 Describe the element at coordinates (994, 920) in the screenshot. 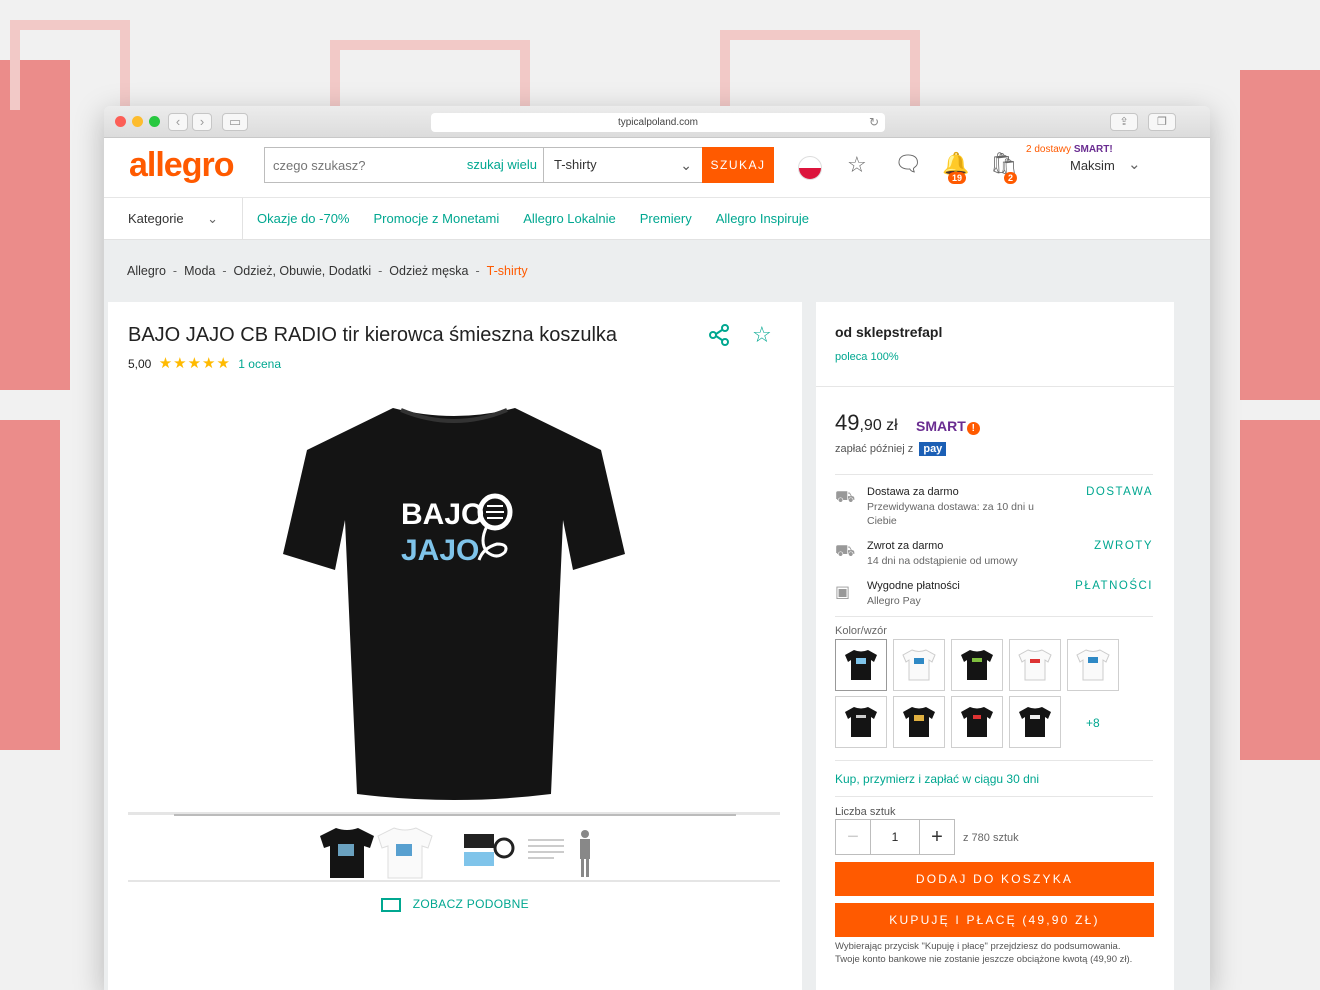

I see `buy-now-button: KUPUJĘ I PŁACĘ (49,90 ZŁ)` at that location.